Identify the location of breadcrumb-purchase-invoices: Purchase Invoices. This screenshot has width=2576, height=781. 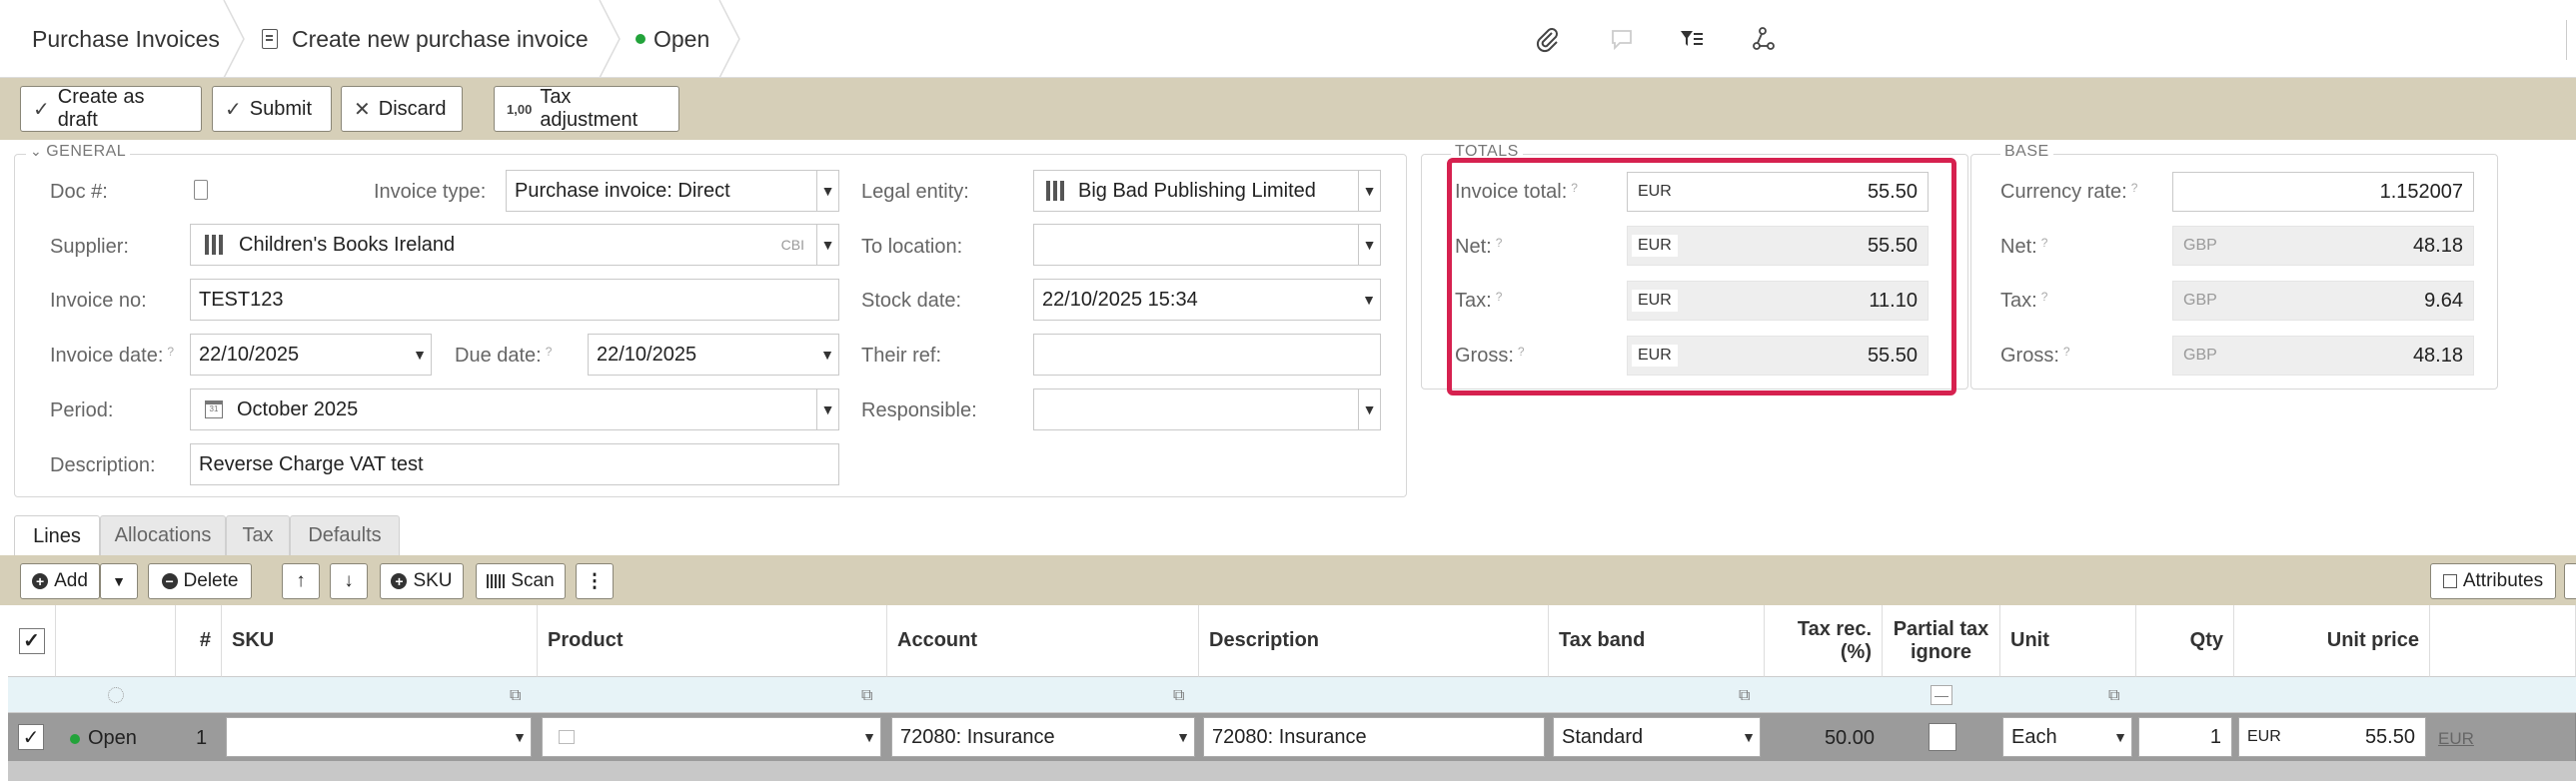
(126, 39).